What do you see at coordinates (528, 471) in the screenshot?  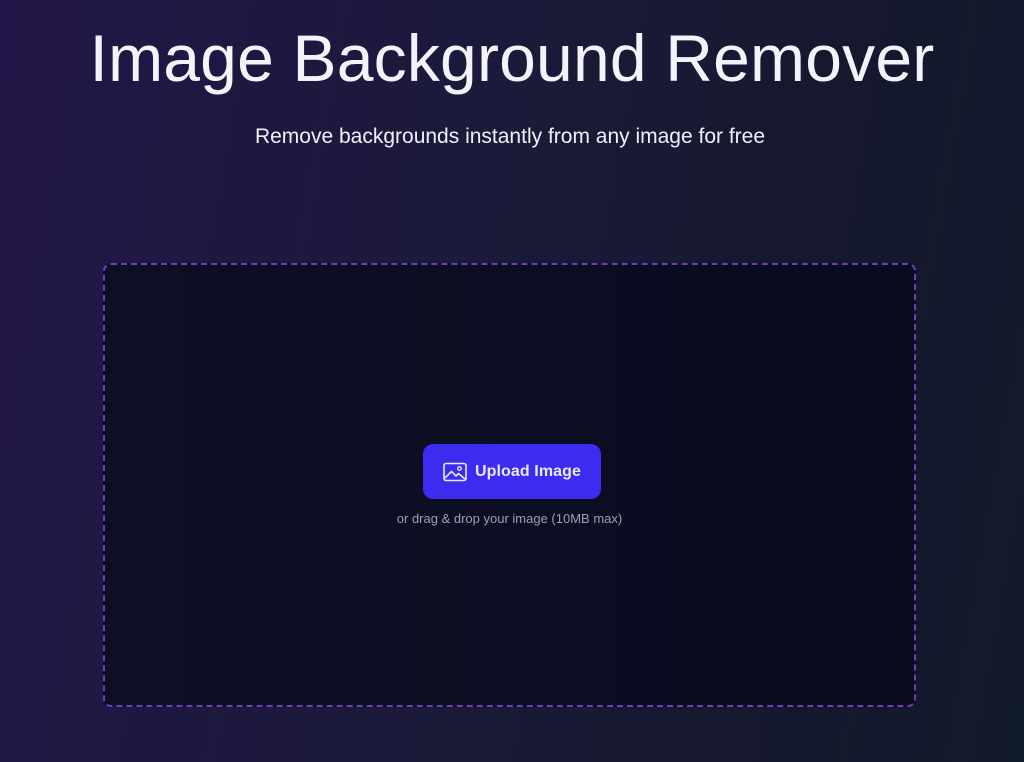 I see `upload-button-label: Upload Image` at bounding box center [528, 471].